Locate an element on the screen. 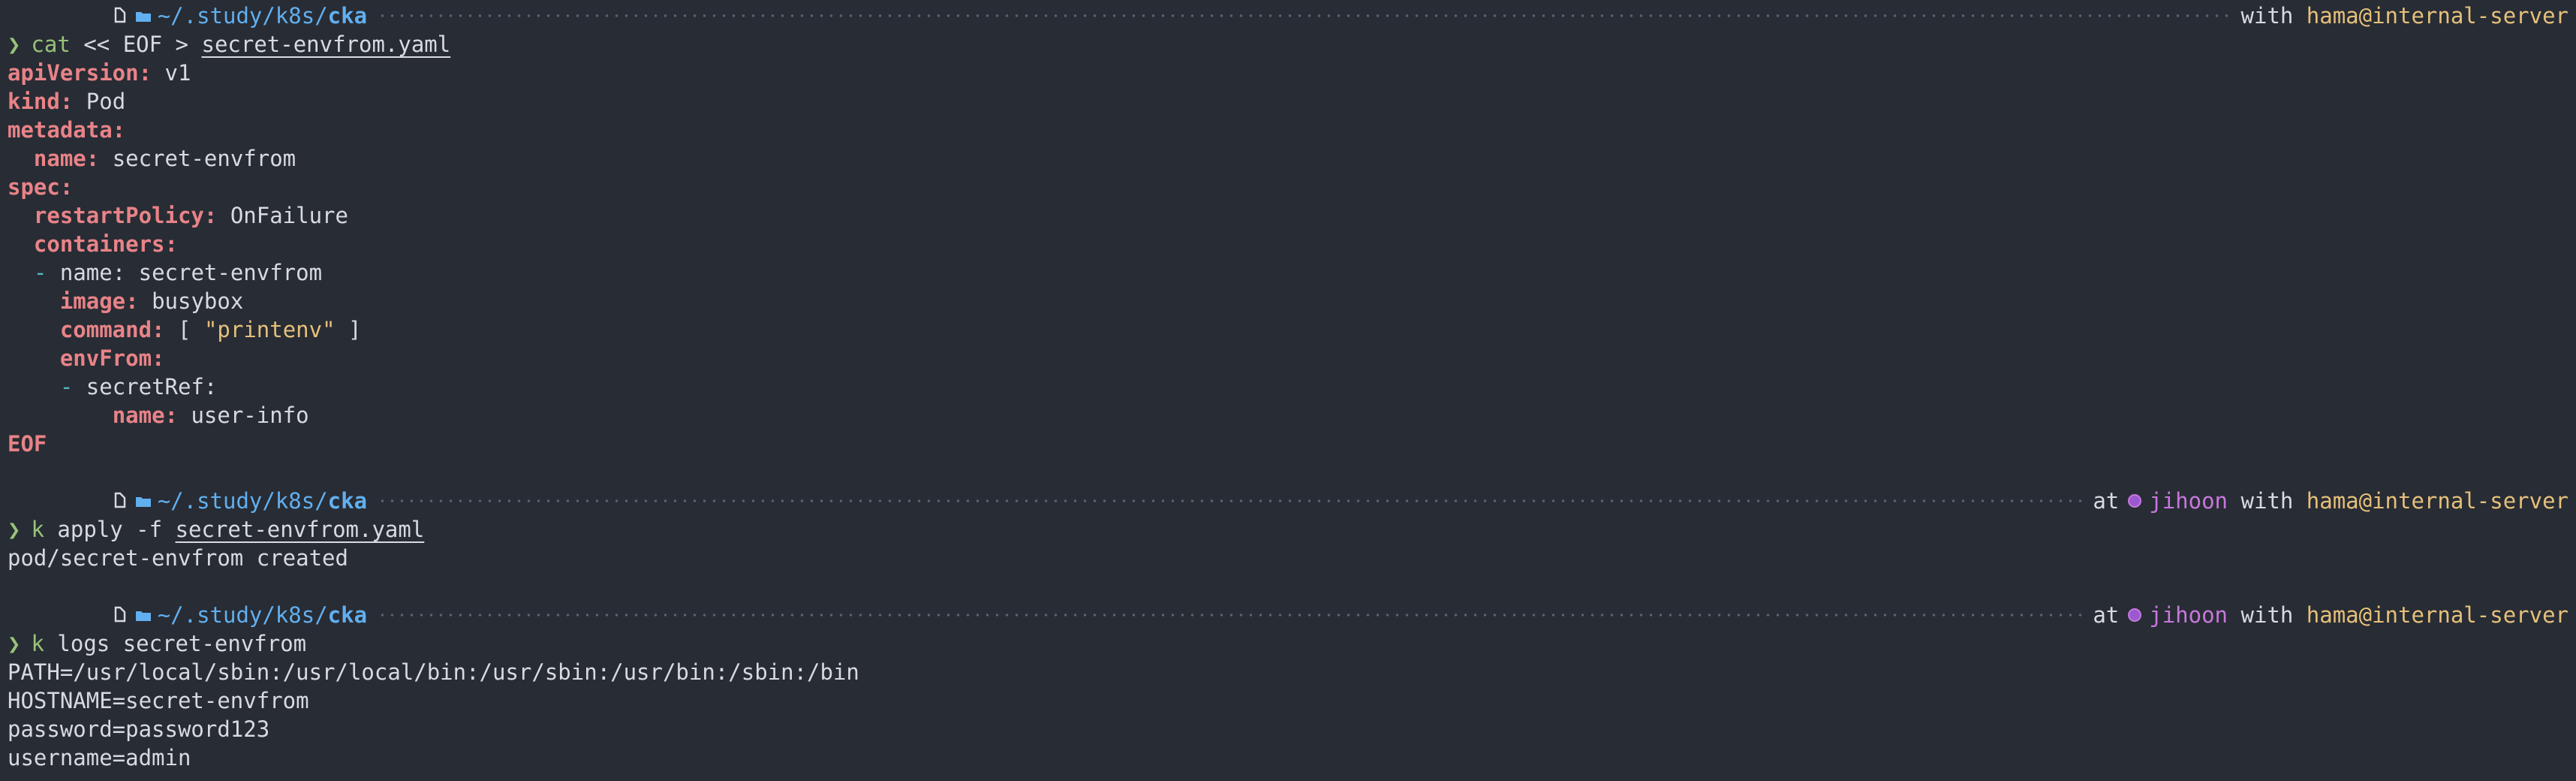 The image size is (2576, 781). yaml-line: metadata: is located at coordinates (1288, 130).